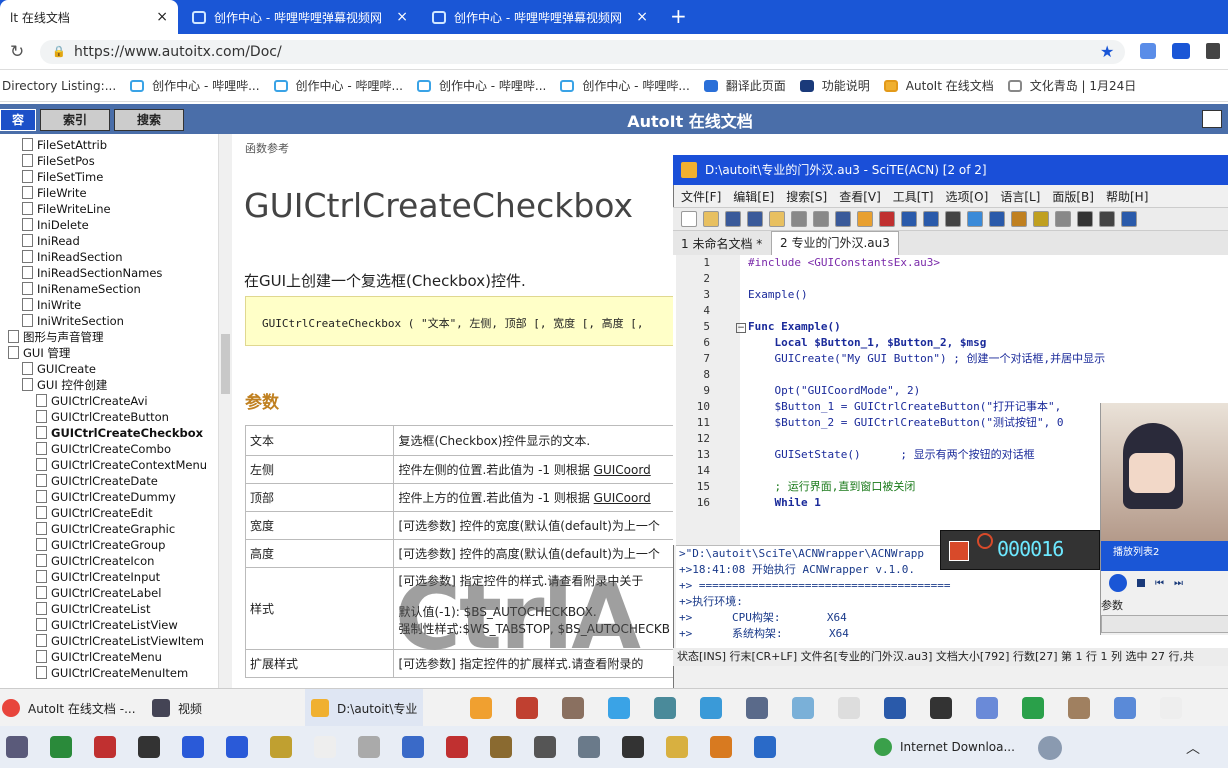 This screenshot has width=1228, height=768. Describe the element at coordinates (18, 120) in the screenshot. I see `tab-contents: 容` at that location.